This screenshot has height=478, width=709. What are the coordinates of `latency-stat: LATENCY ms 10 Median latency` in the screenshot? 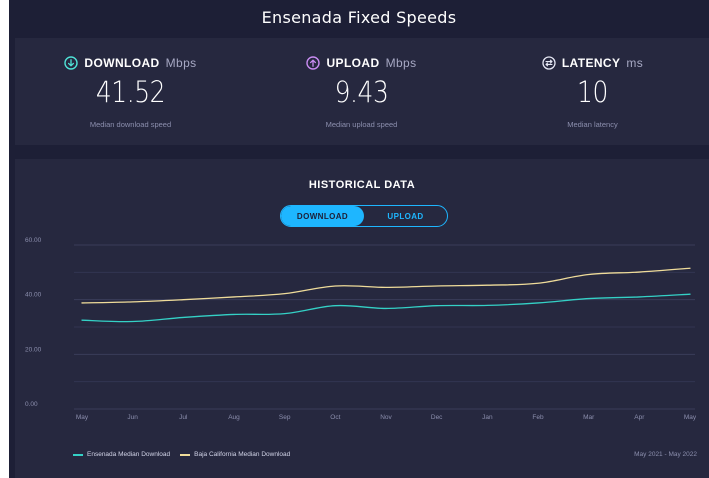 It's located at (592, 91).